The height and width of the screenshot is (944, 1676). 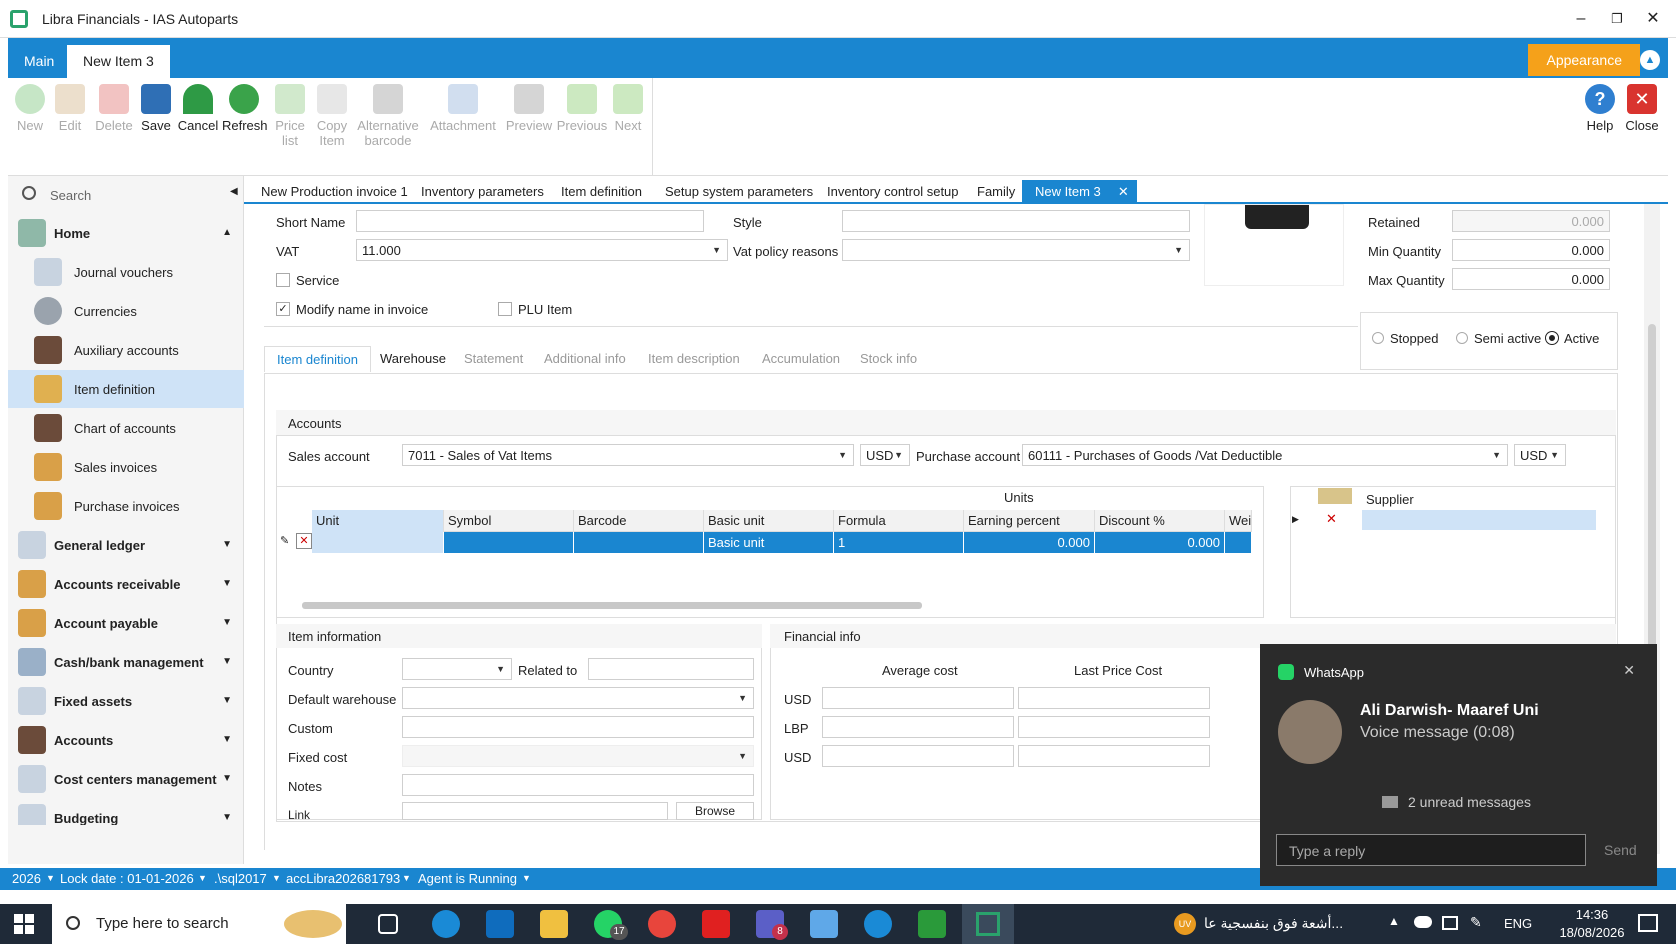 What do you see at coordinates (304, 541) in the screenshot?
I see `delete-row-icon: ✕` at bounding box center [304, 541].